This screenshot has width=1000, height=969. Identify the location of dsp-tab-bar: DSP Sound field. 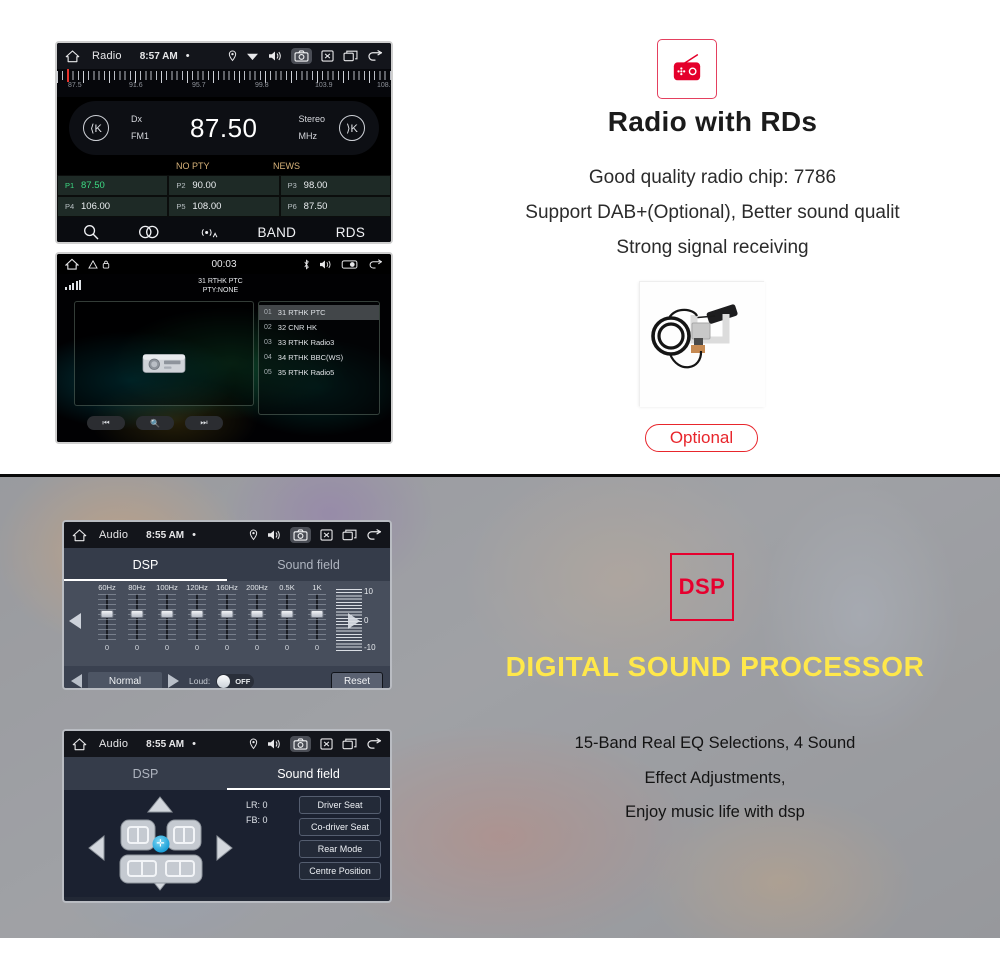
(227, 564).